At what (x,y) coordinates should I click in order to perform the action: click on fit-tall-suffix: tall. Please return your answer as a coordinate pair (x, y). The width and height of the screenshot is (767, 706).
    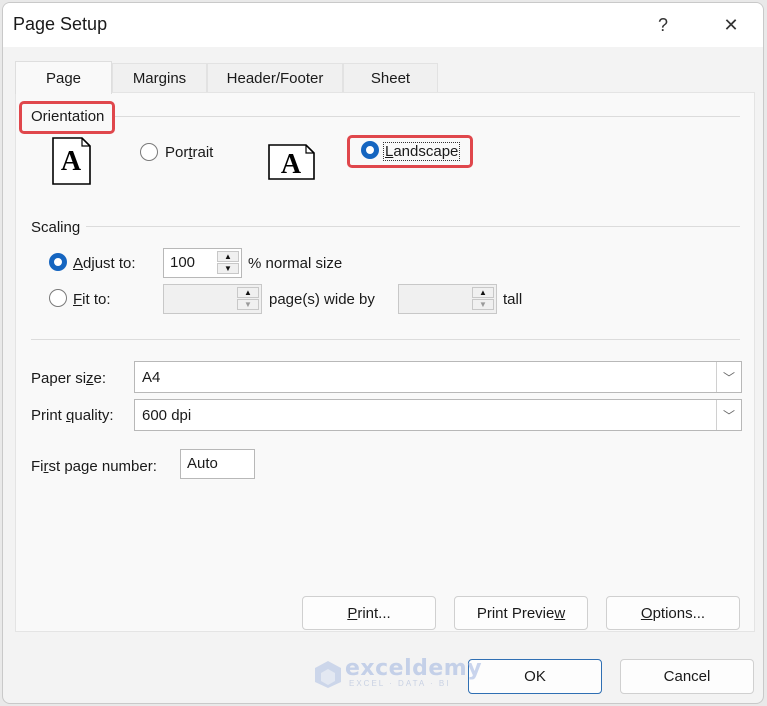
    Looking at the image, I should click on (513, 299).